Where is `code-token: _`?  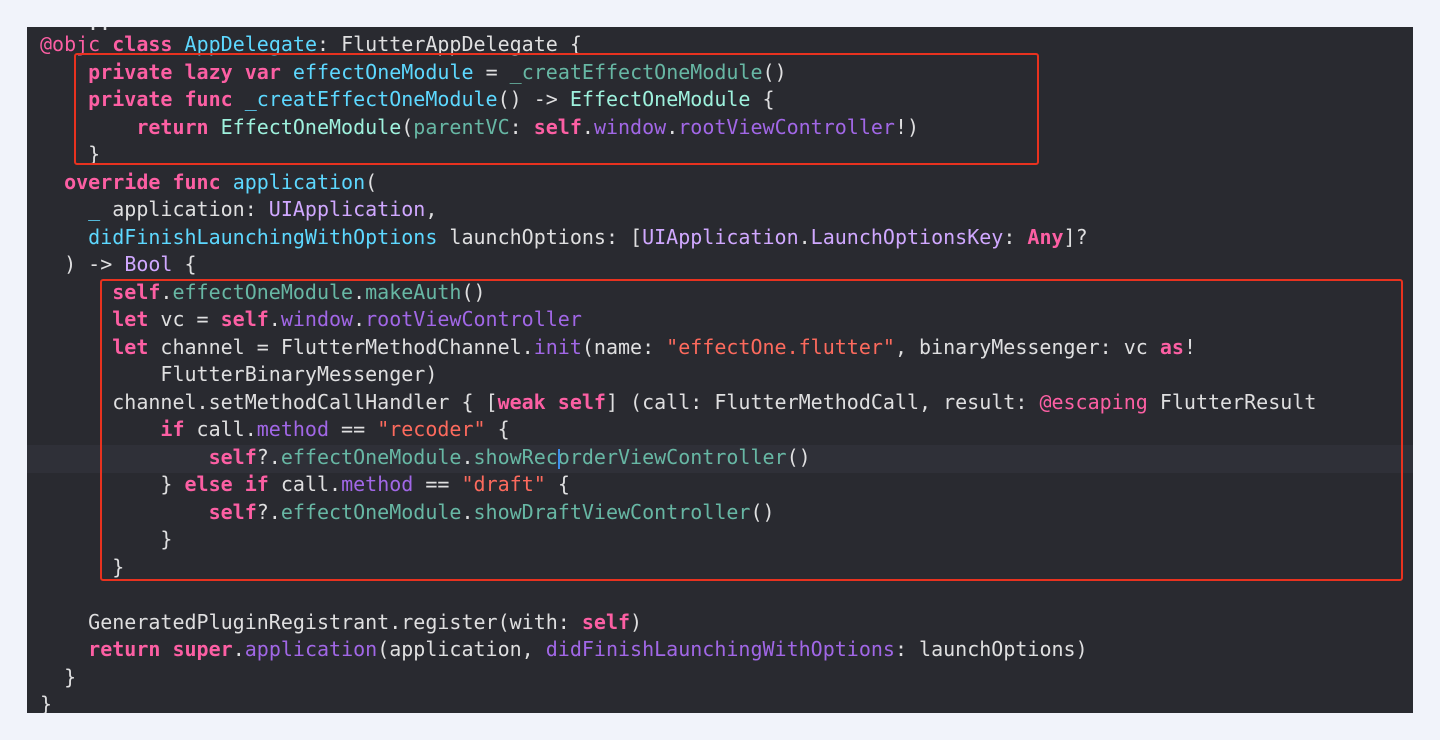 code-token: _ is located at coordinates (94, 209).